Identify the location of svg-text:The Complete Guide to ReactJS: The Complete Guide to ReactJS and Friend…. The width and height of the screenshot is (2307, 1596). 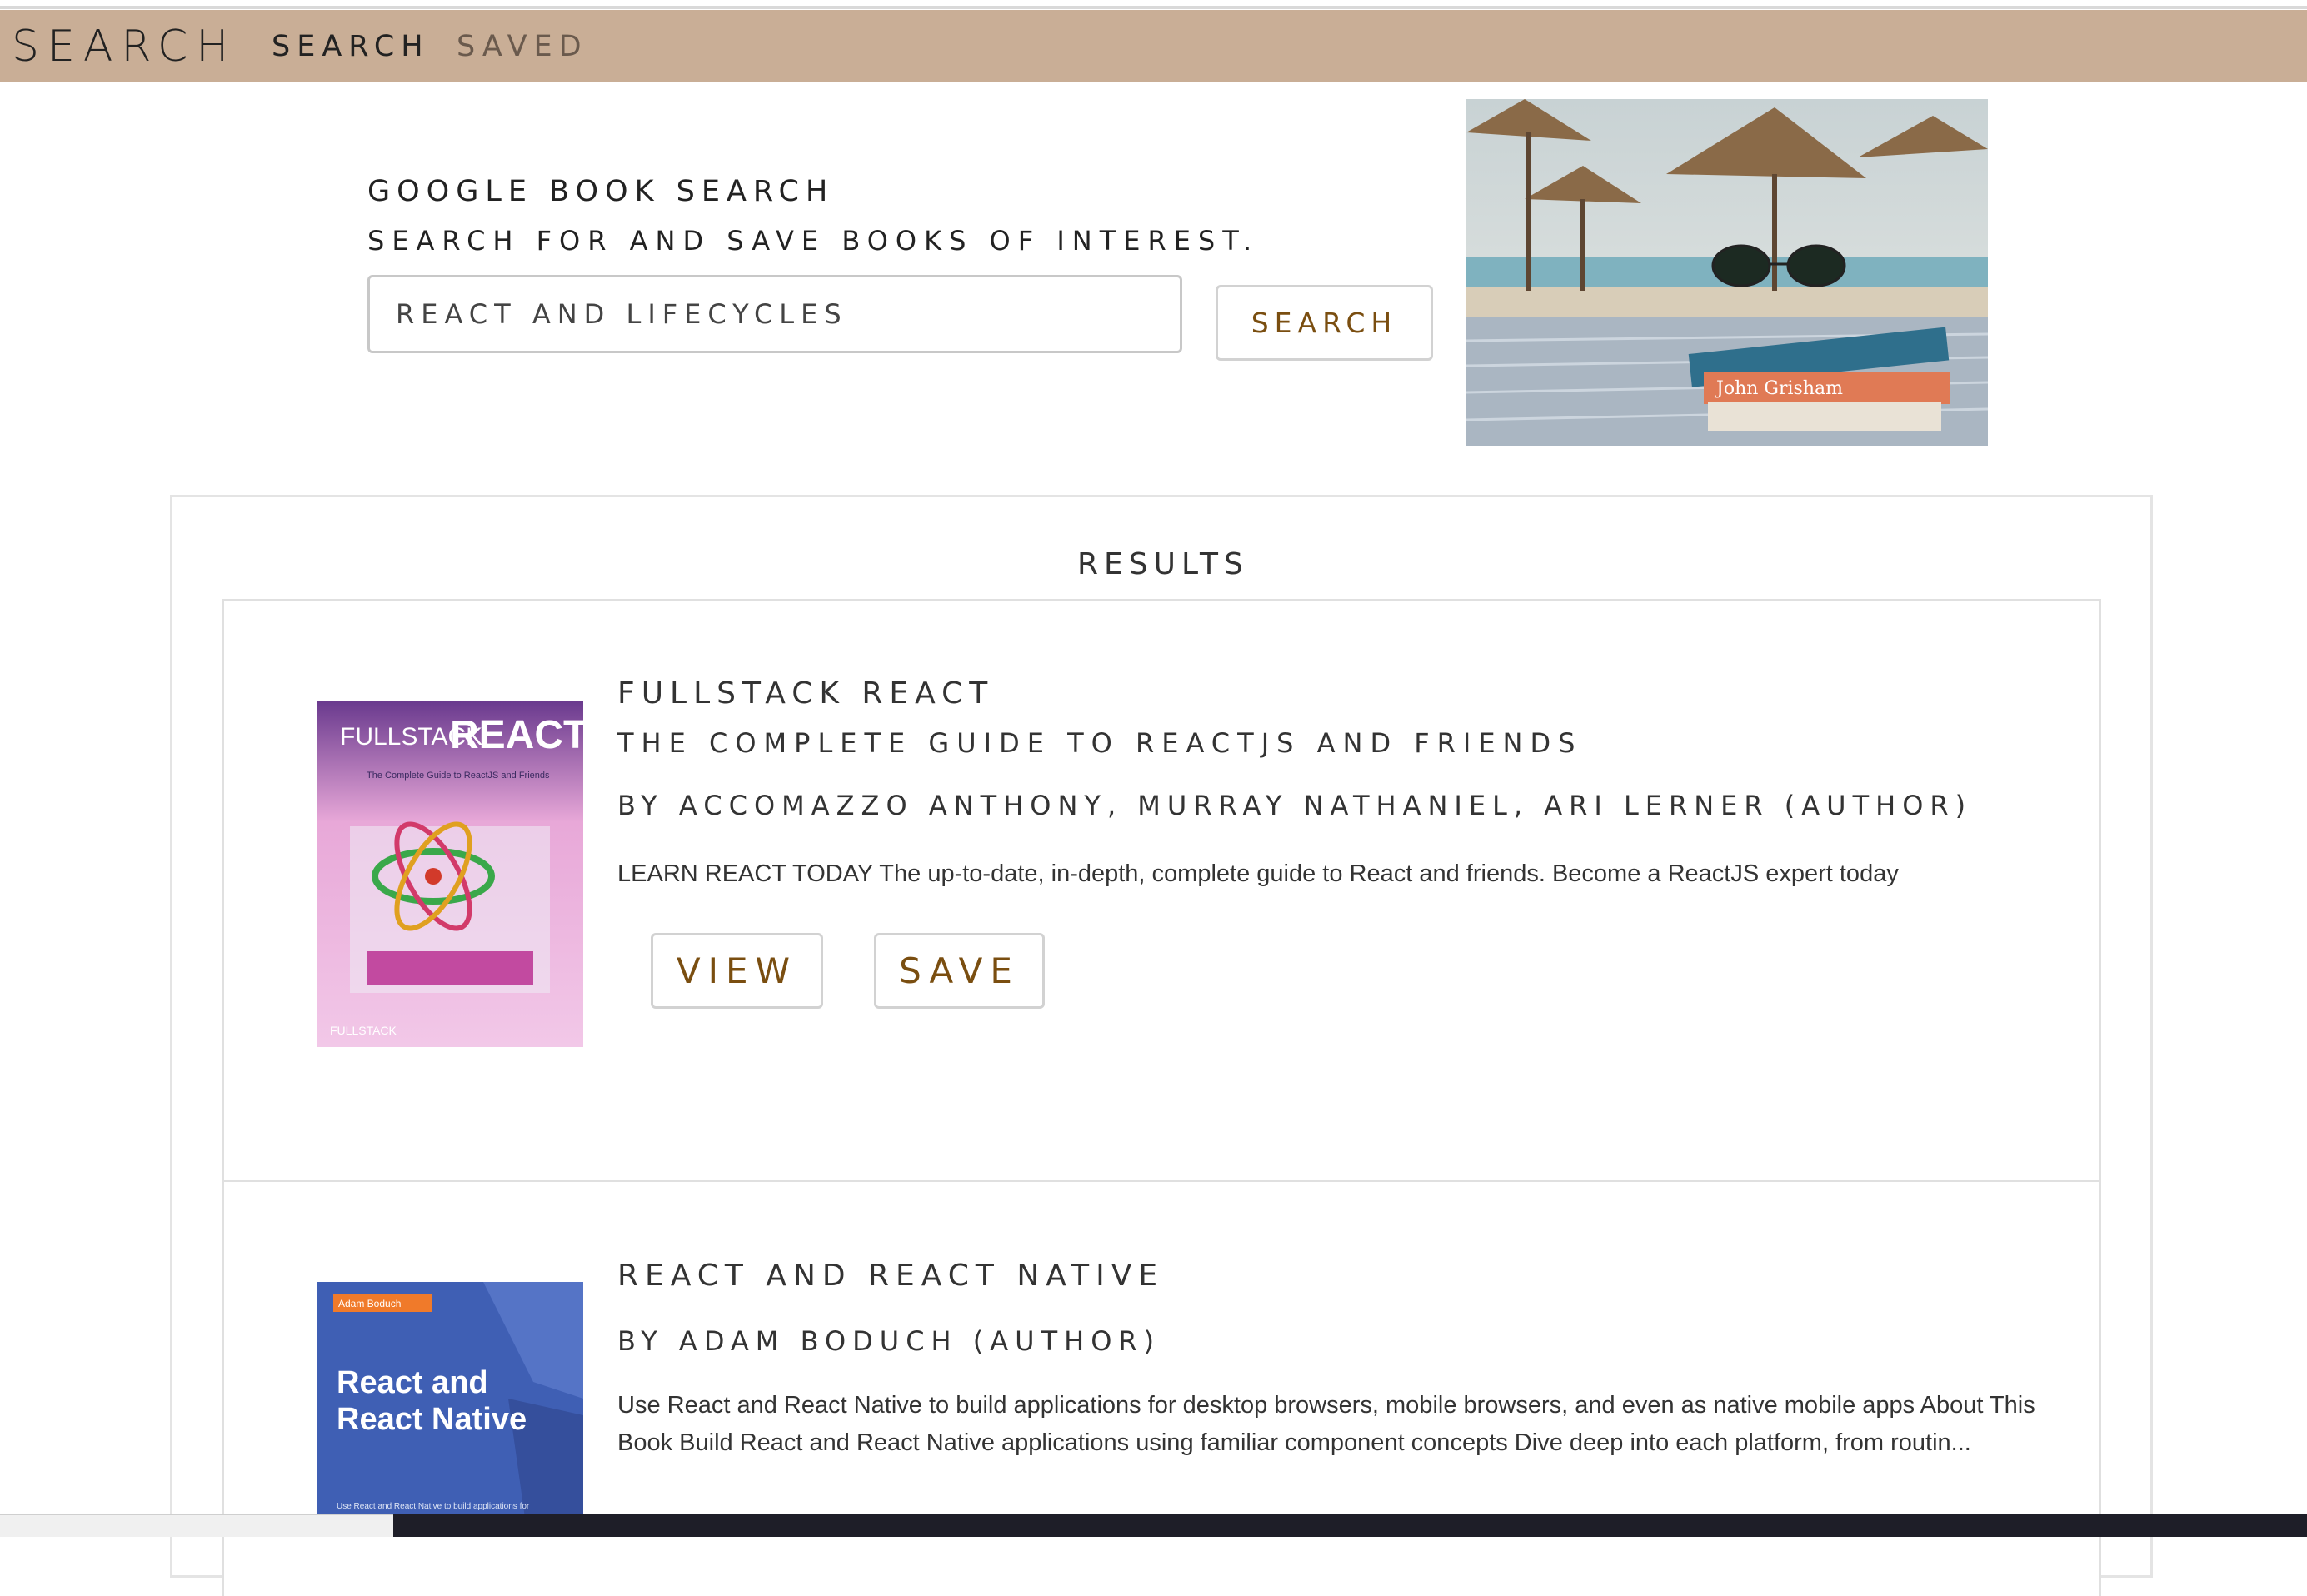
(458, 776).